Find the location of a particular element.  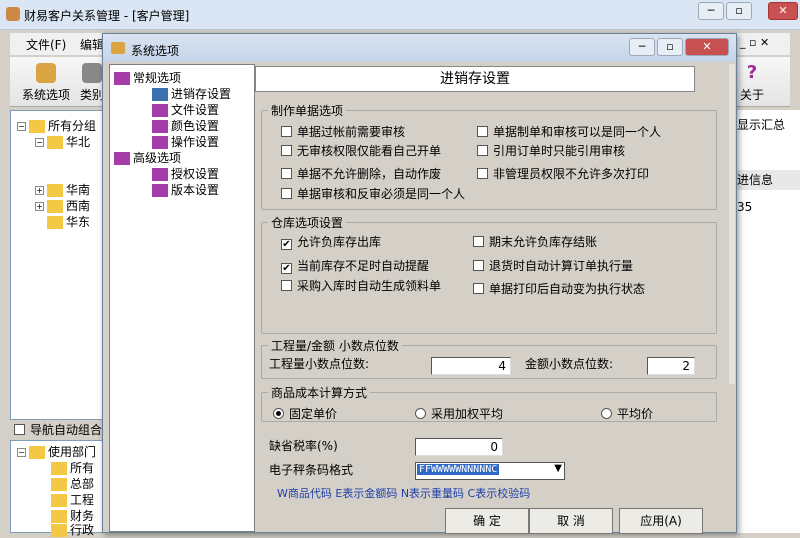

tree-item-operation: 操作设置 is located at coordinates (185, 141).